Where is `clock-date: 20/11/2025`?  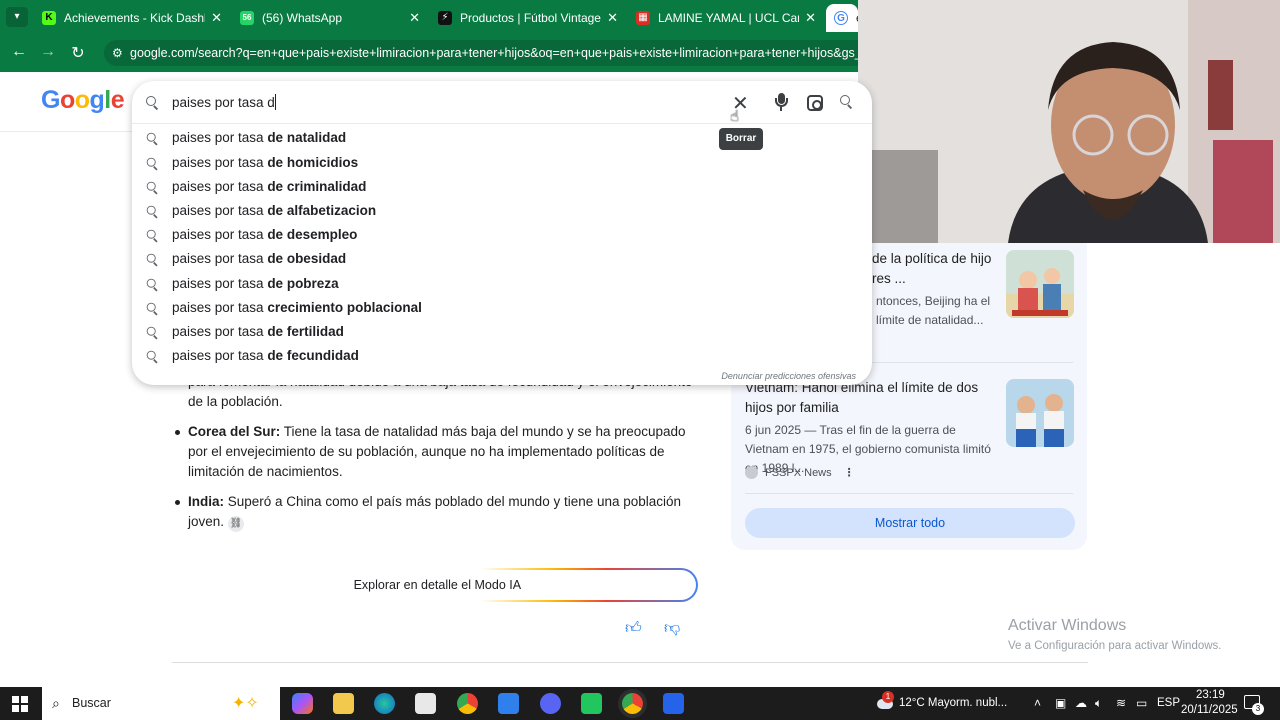
clock-date: 20/11/2025 is located at coordinates (1209, 710).